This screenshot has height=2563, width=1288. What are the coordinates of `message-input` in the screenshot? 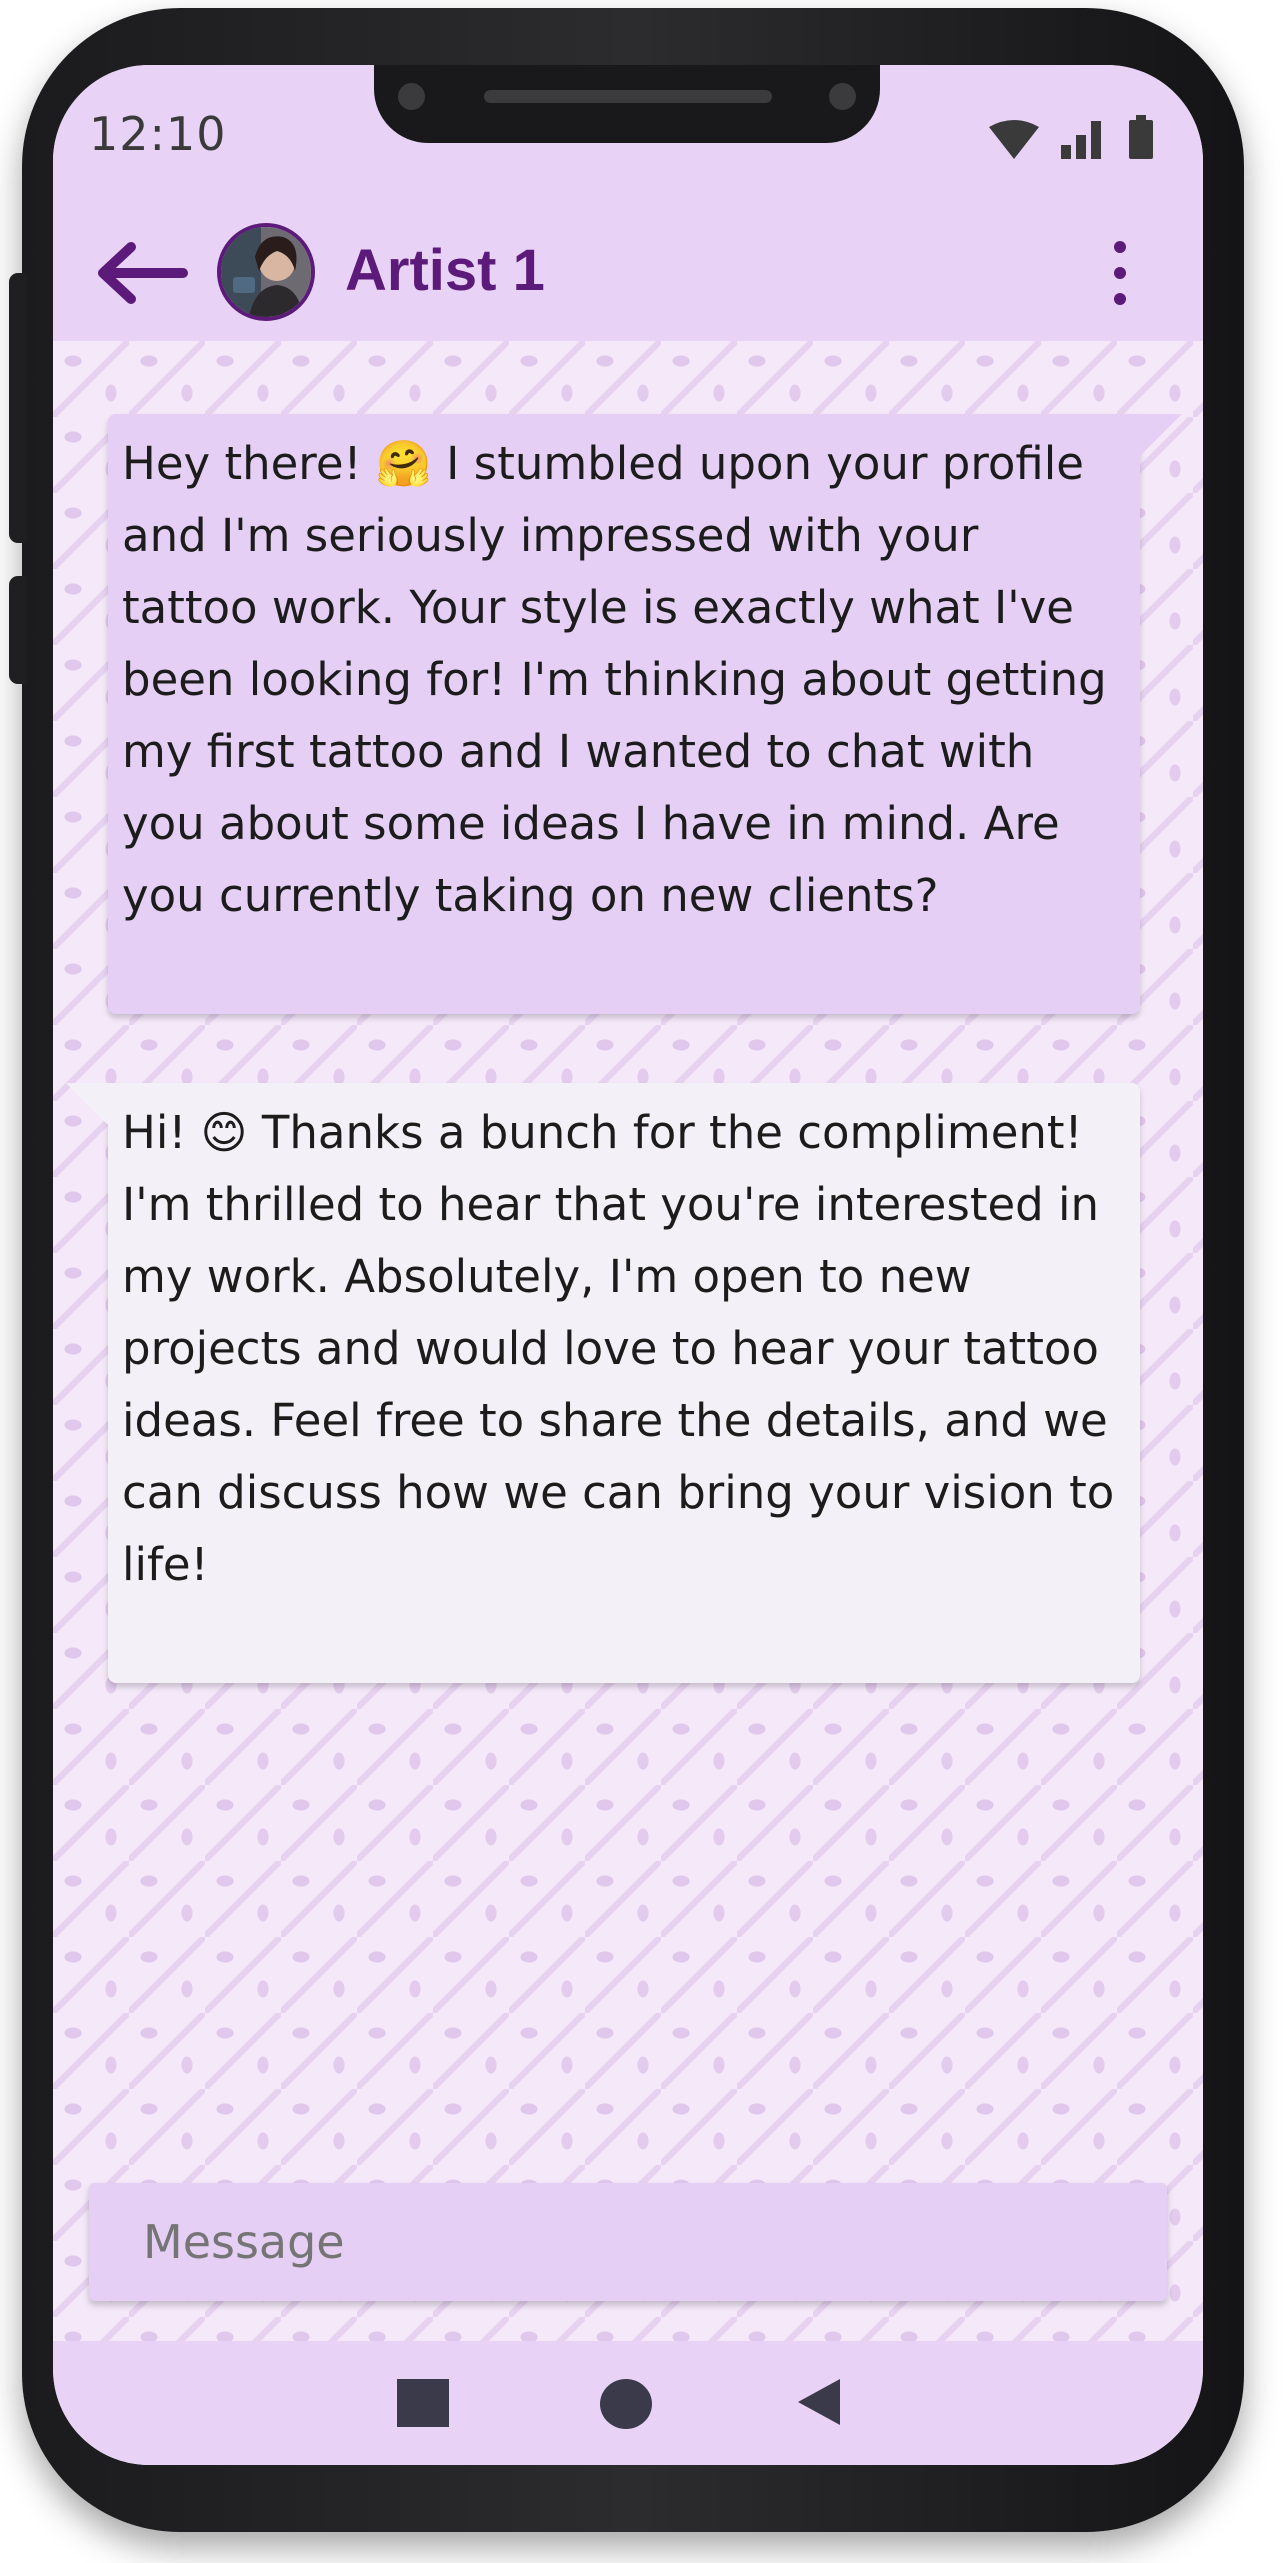 It's located at (628, 2242).